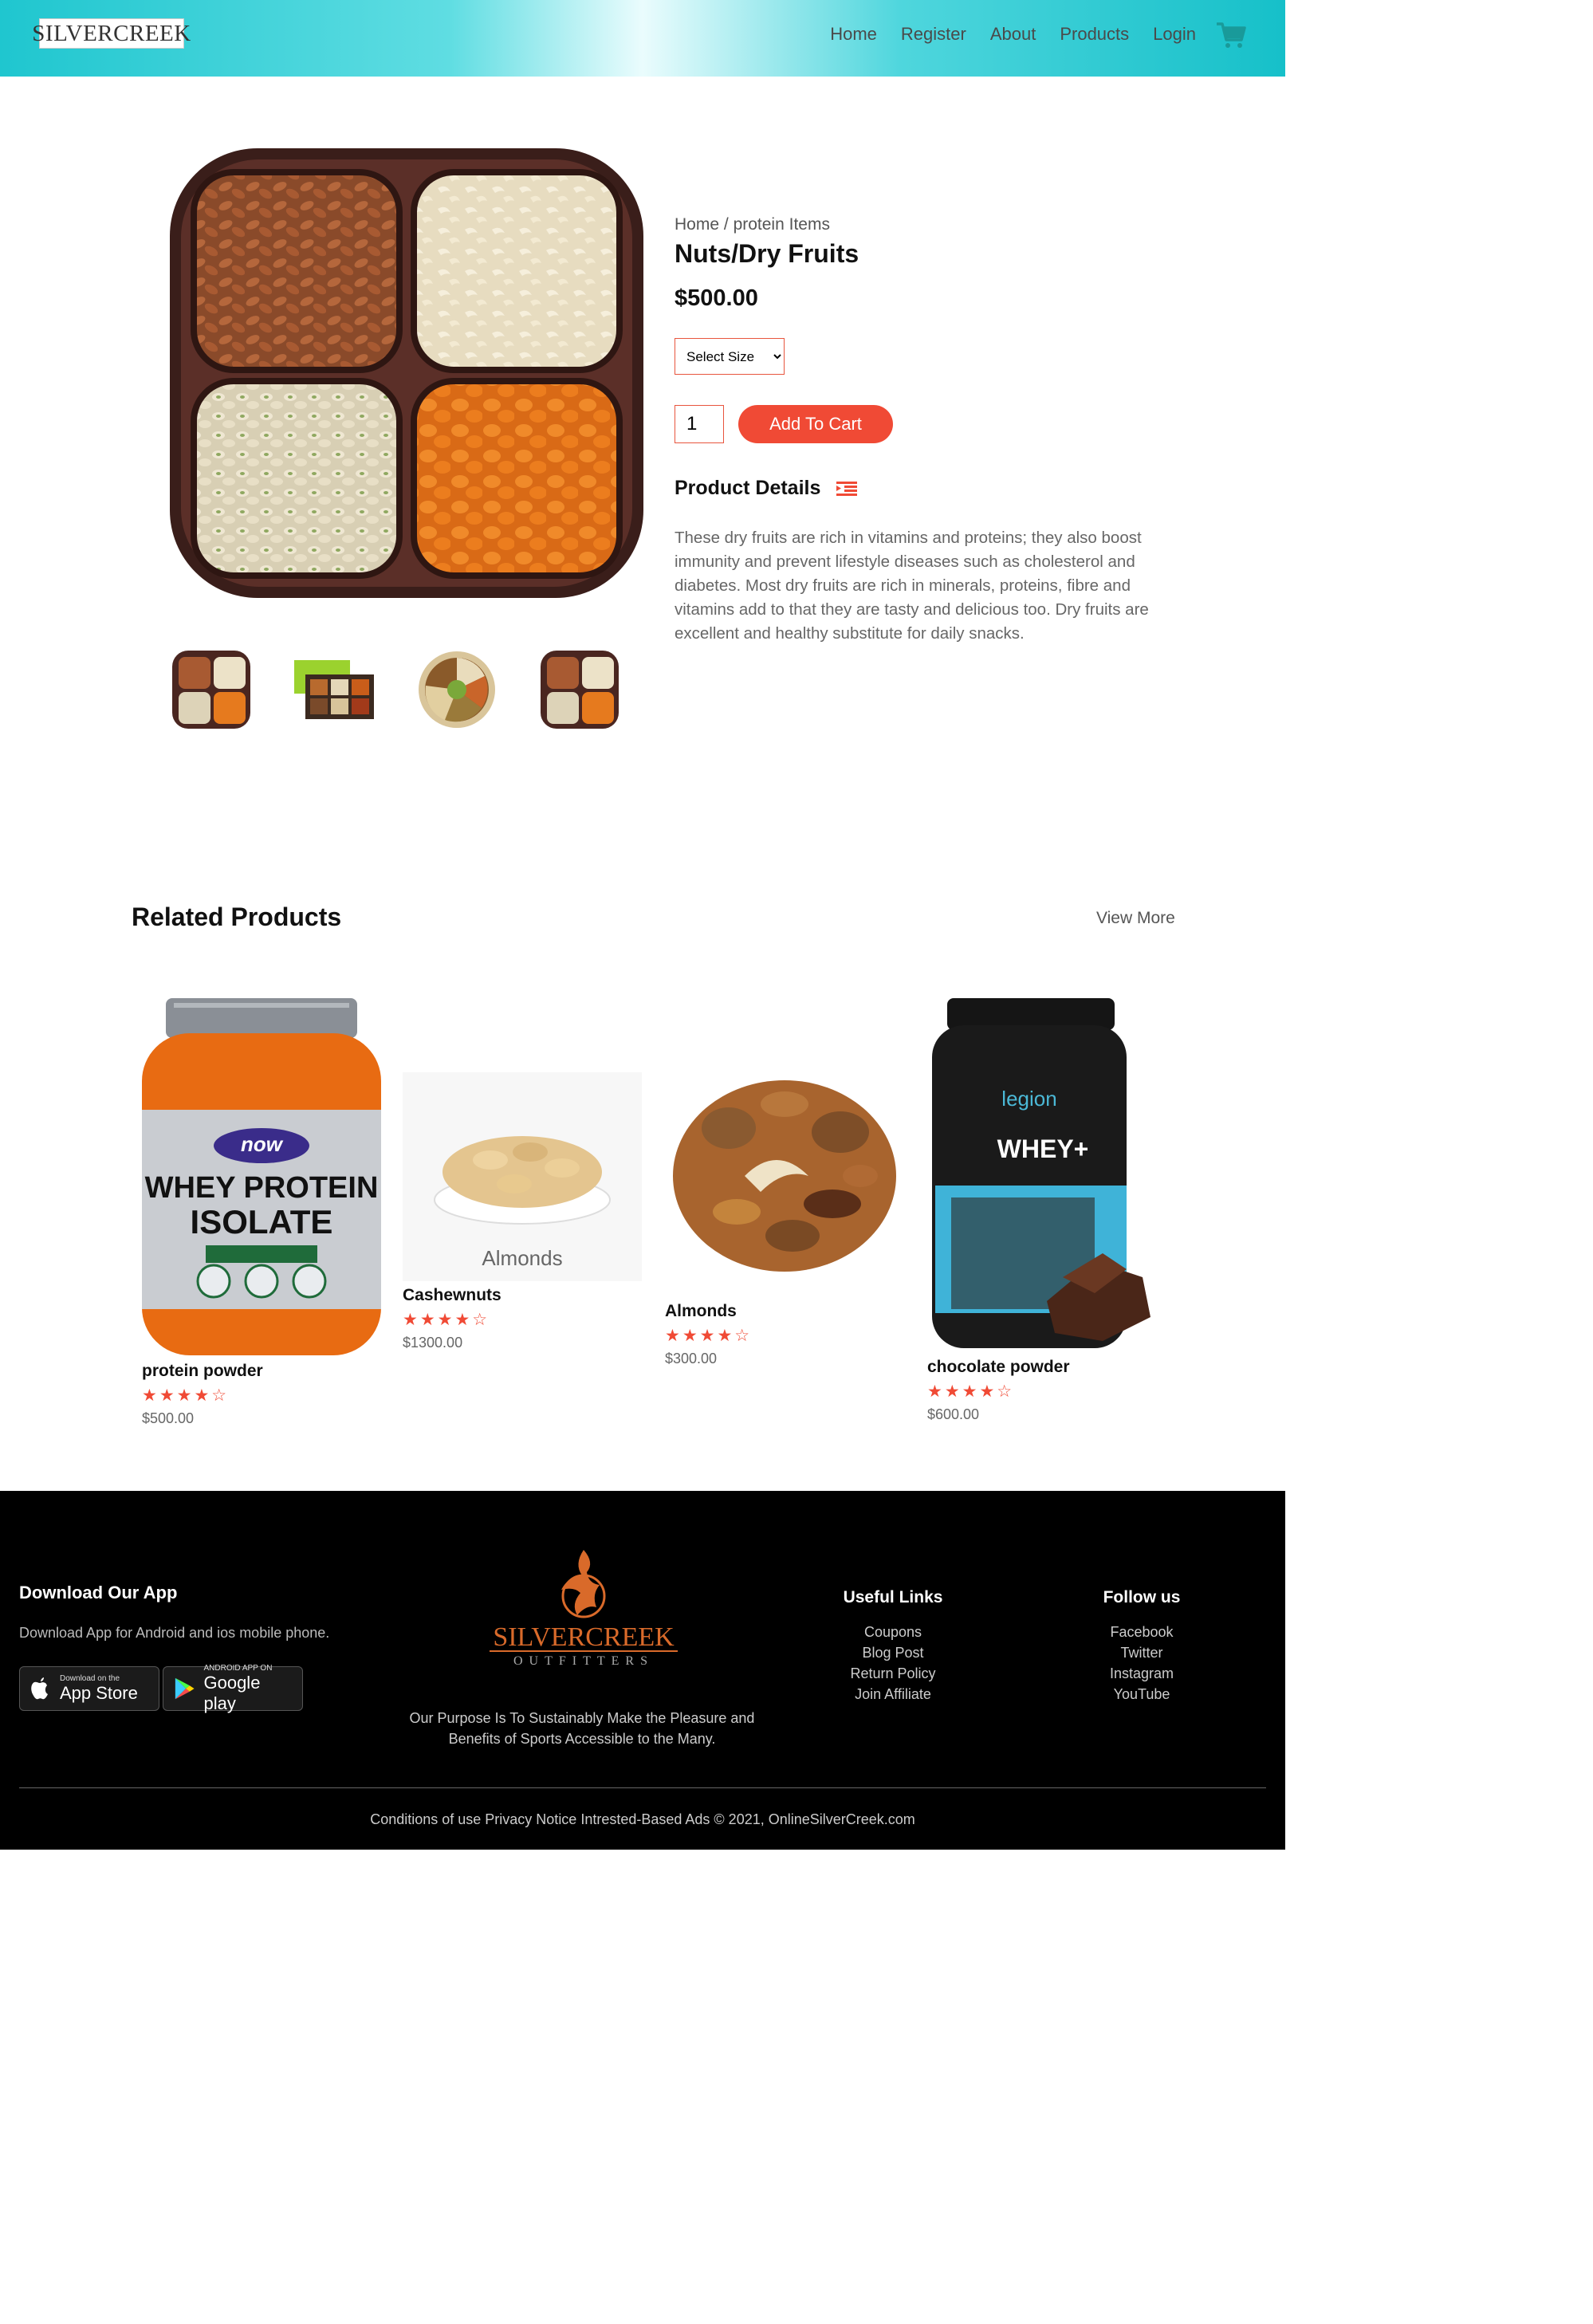 The height and width of the screenshot is (2324, 1593). What do you see at coordinates (1094, 34) in the screenshot?
I see `nav-products: Products` at bounding box center [1094, 34].